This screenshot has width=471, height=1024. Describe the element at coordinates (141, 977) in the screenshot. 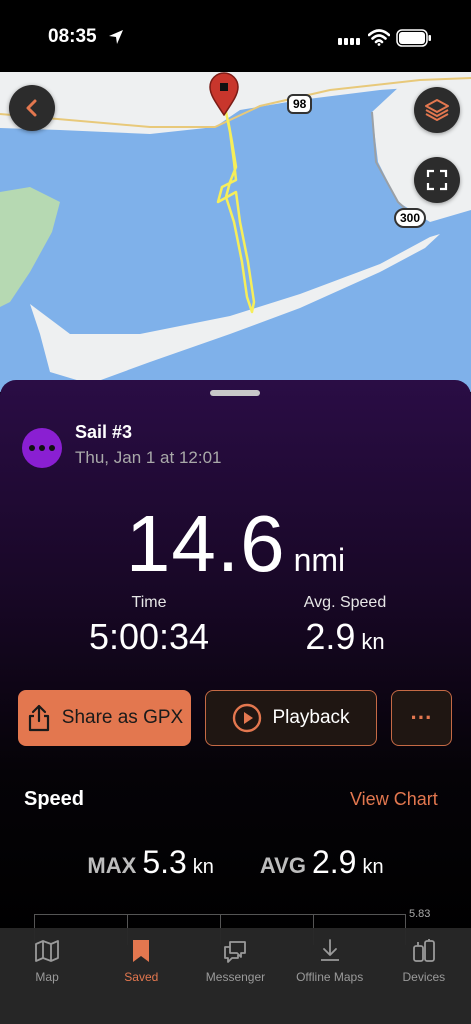

I see `tab-saved-label: Saved` at that location.